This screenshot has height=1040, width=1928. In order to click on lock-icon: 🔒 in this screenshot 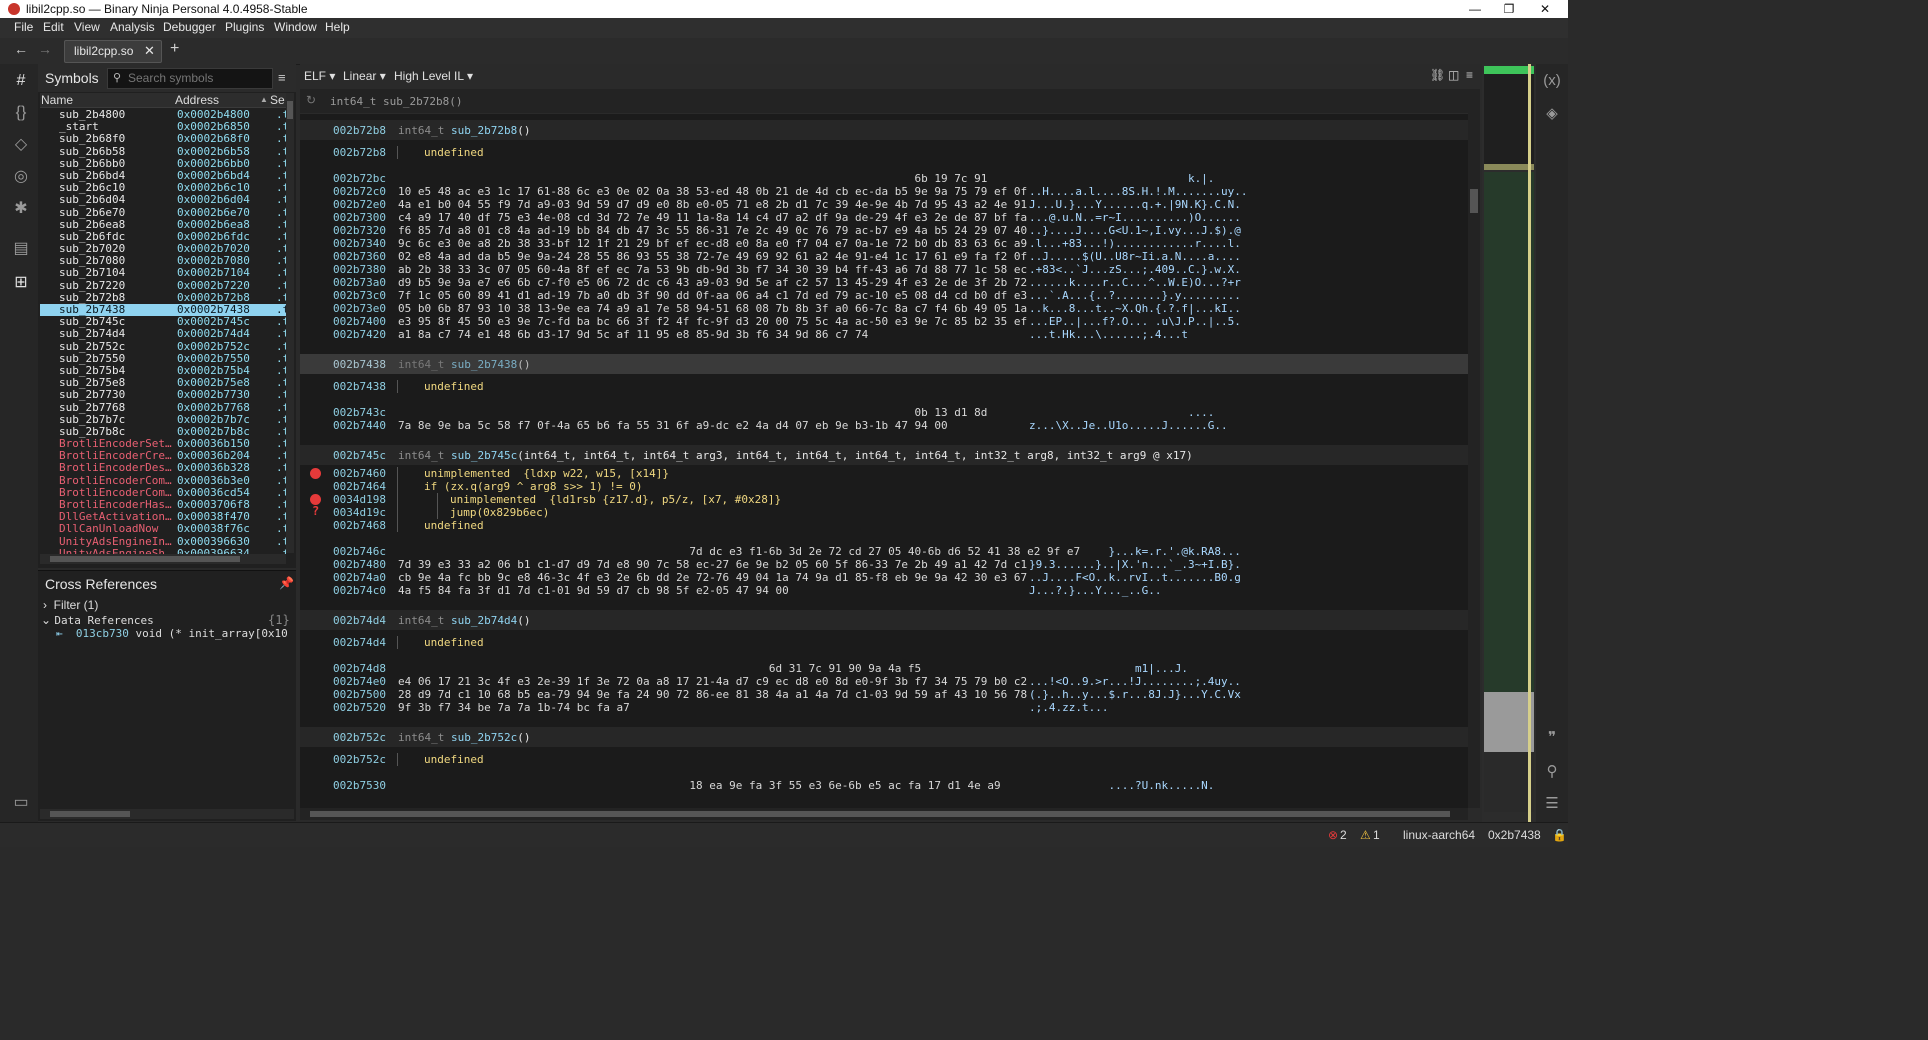, I will do `click(1559, 835)`.